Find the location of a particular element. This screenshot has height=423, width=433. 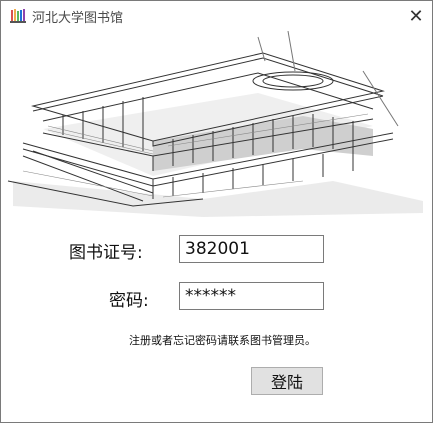

card-number-input is located at coordinates (251, 249).